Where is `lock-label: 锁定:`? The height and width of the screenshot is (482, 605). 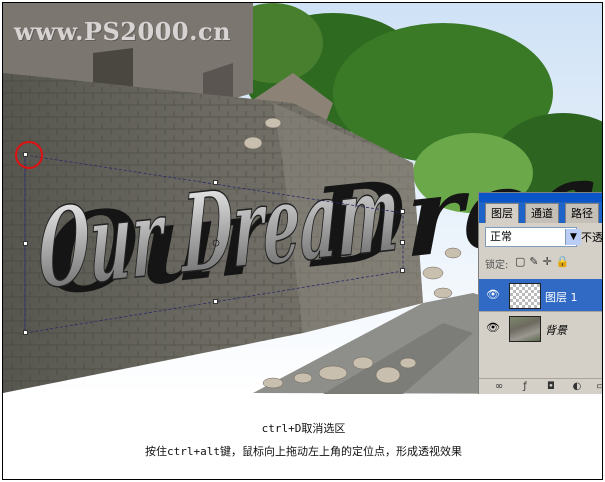 lock-label: 锁定: is located at coordinates (497, 265).